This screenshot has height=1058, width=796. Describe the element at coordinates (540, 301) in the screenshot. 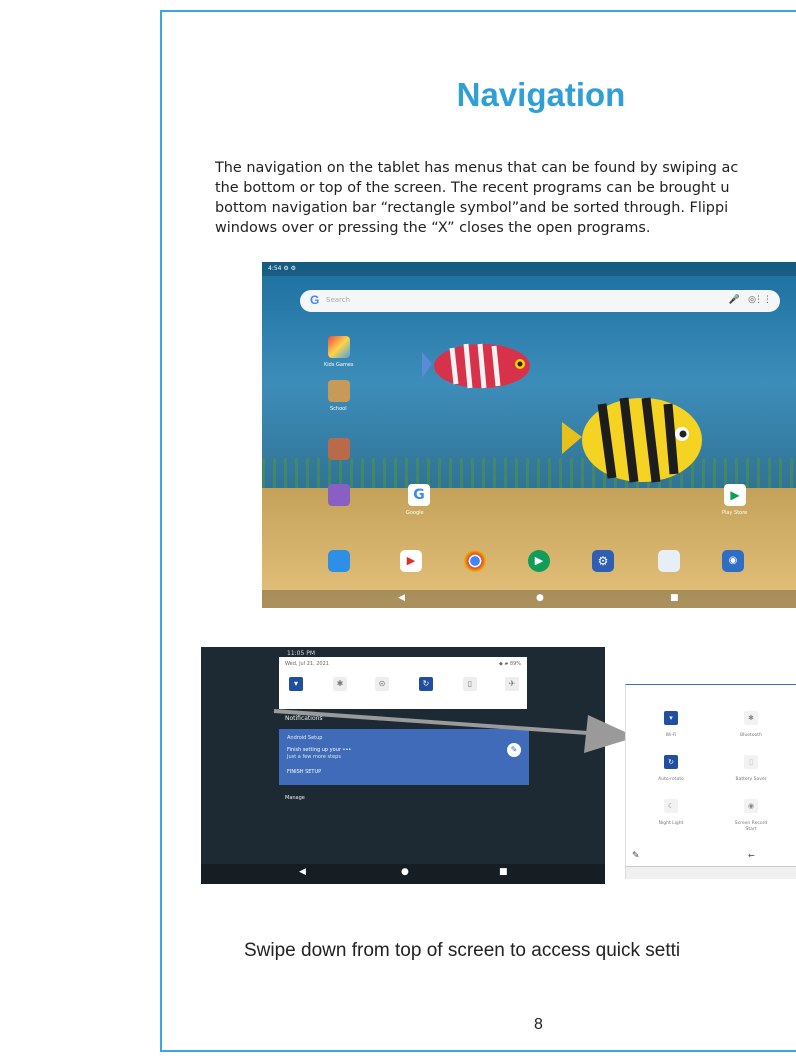

I see `search-bar: G Search 🎤 ◎ ⋮⋮` at that location.